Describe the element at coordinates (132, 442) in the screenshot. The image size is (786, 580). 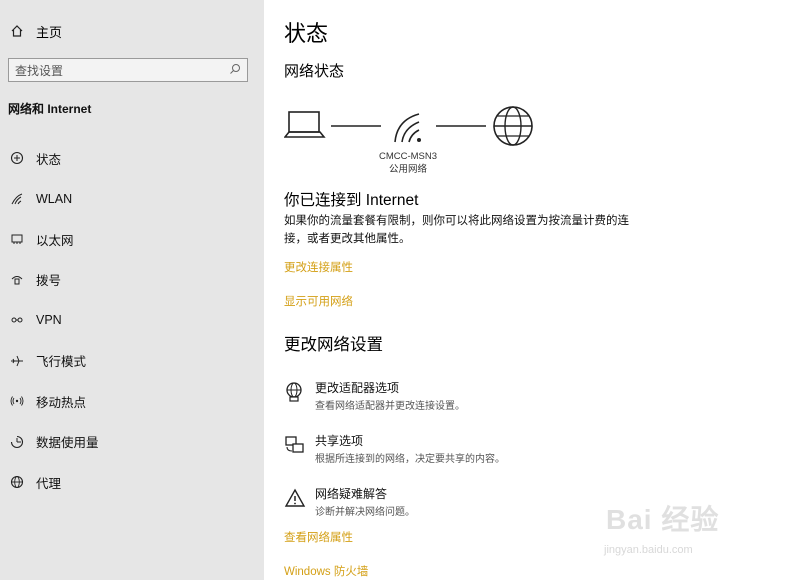
I see `sidebar-item-data-usage: 数据使用量` at that location.